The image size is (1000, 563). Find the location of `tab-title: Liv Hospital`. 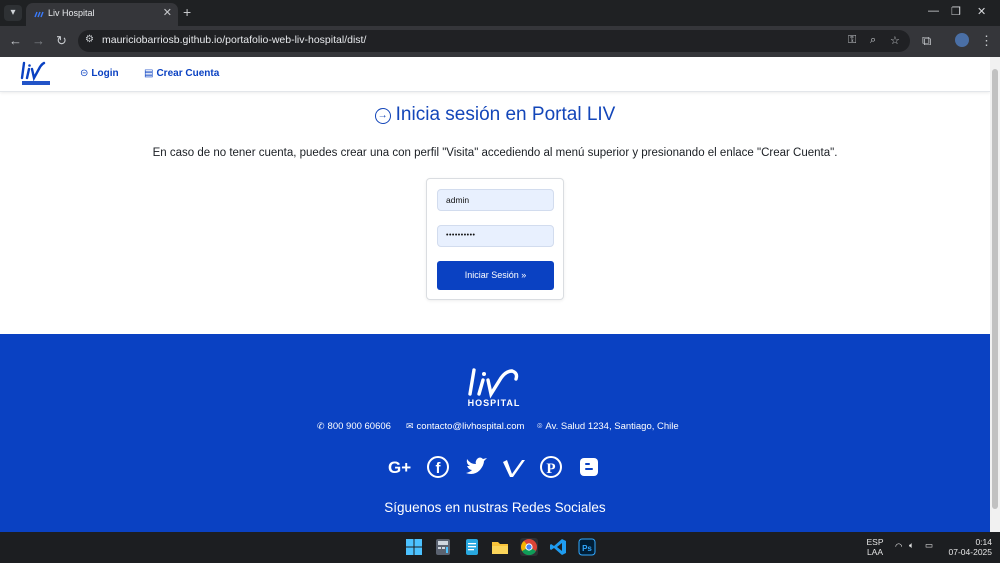

tab-title: Liv Hospital is located at coordinates (71, 13).